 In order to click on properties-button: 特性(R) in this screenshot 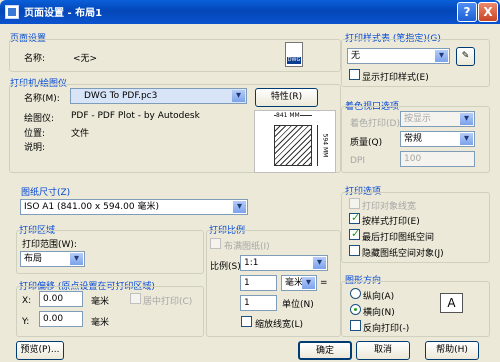, I will do `click(286, 97)`.